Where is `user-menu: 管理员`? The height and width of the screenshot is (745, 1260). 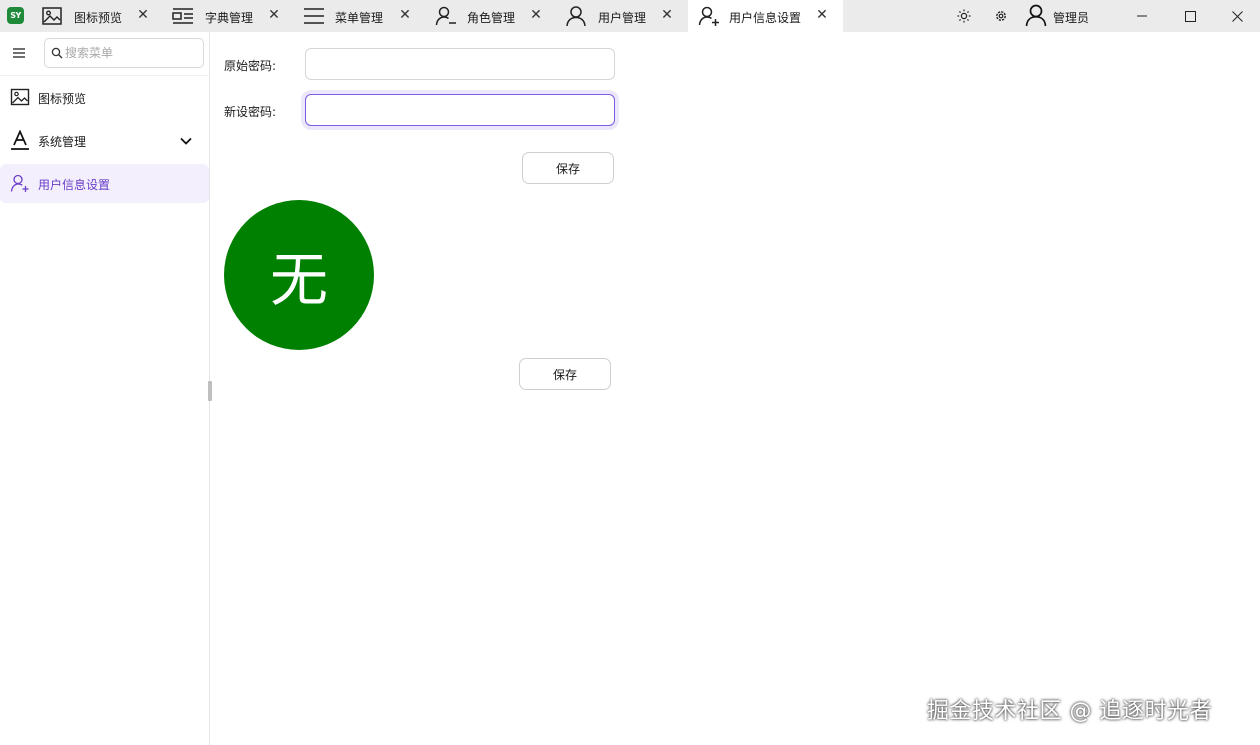
user-menu: 管理员 is located at coordinates (1062, 16).